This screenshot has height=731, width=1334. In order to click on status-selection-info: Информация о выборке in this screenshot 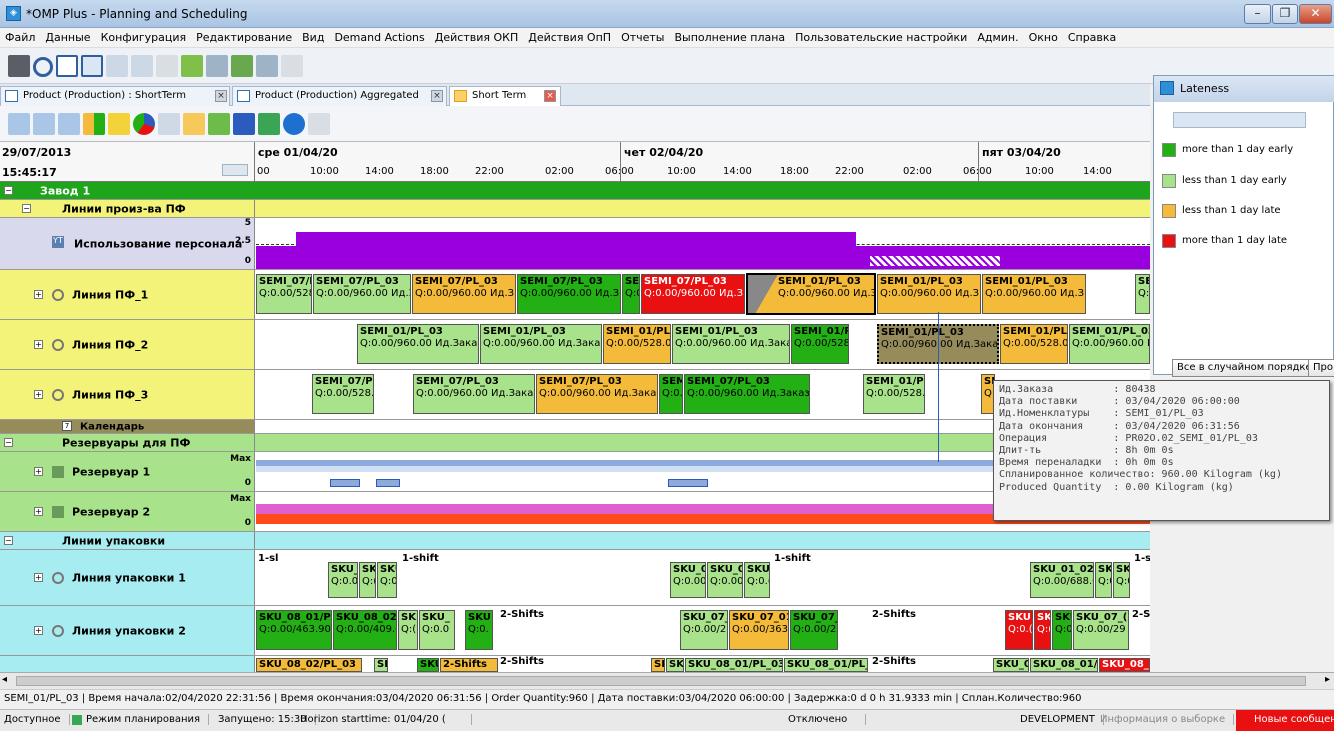, I will do `click(1167, 719)`.